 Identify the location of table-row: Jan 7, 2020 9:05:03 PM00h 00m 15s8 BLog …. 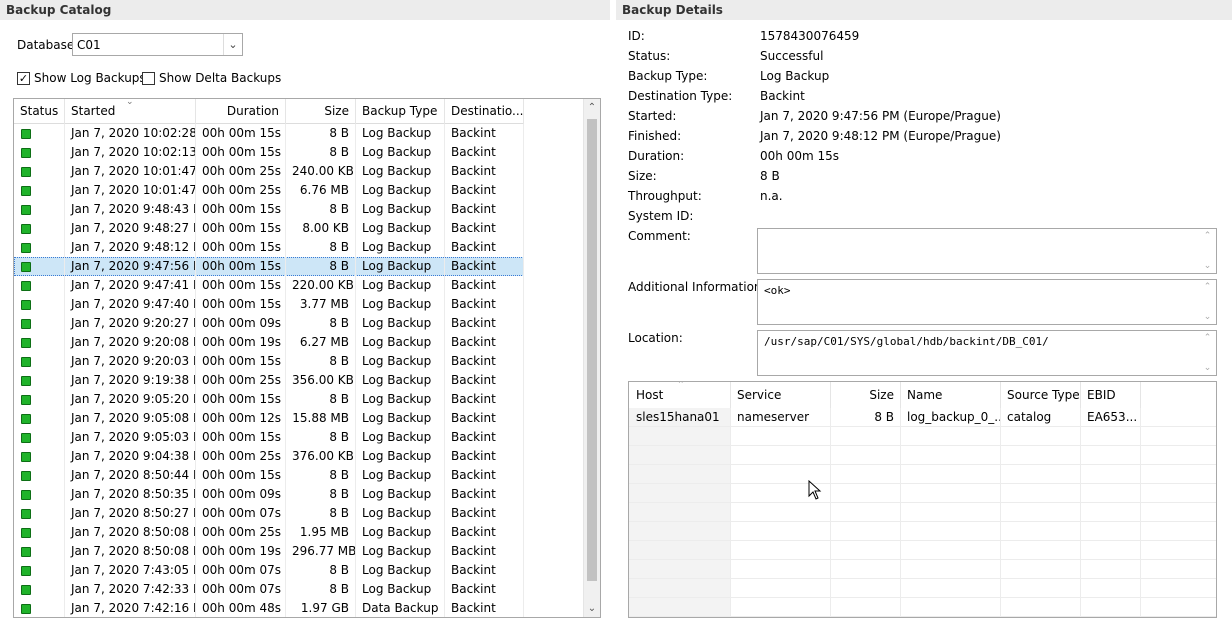
(269, 437).